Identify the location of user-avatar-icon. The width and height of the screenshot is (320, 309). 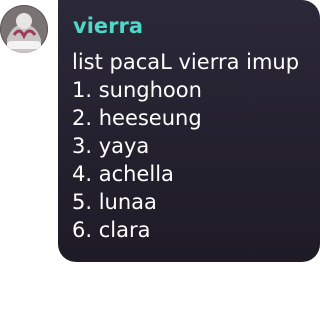
(24, 29).